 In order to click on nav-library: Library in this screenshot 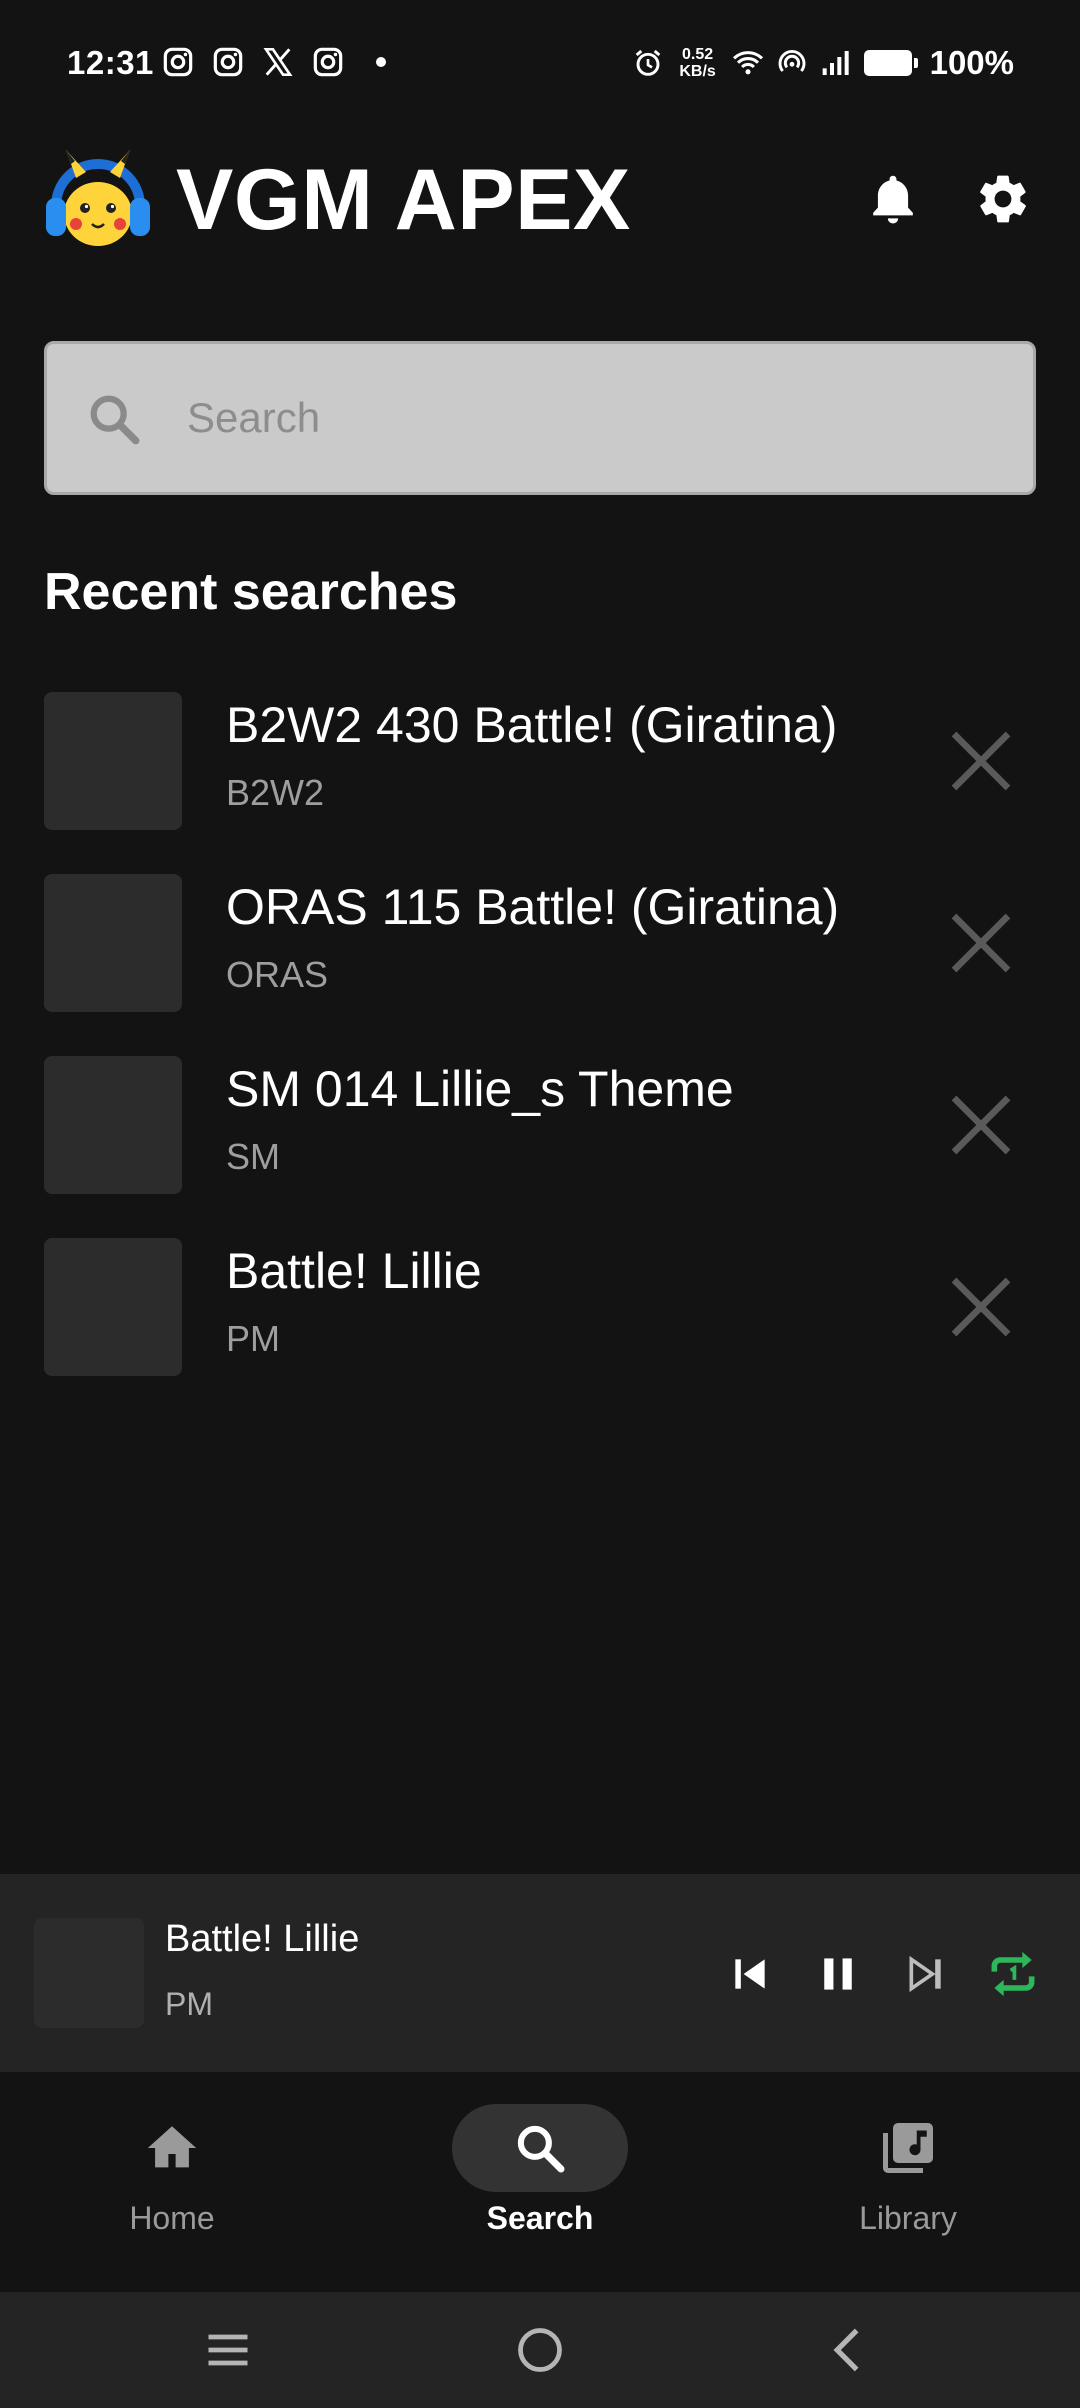, I will do `click(908, 2179)`.